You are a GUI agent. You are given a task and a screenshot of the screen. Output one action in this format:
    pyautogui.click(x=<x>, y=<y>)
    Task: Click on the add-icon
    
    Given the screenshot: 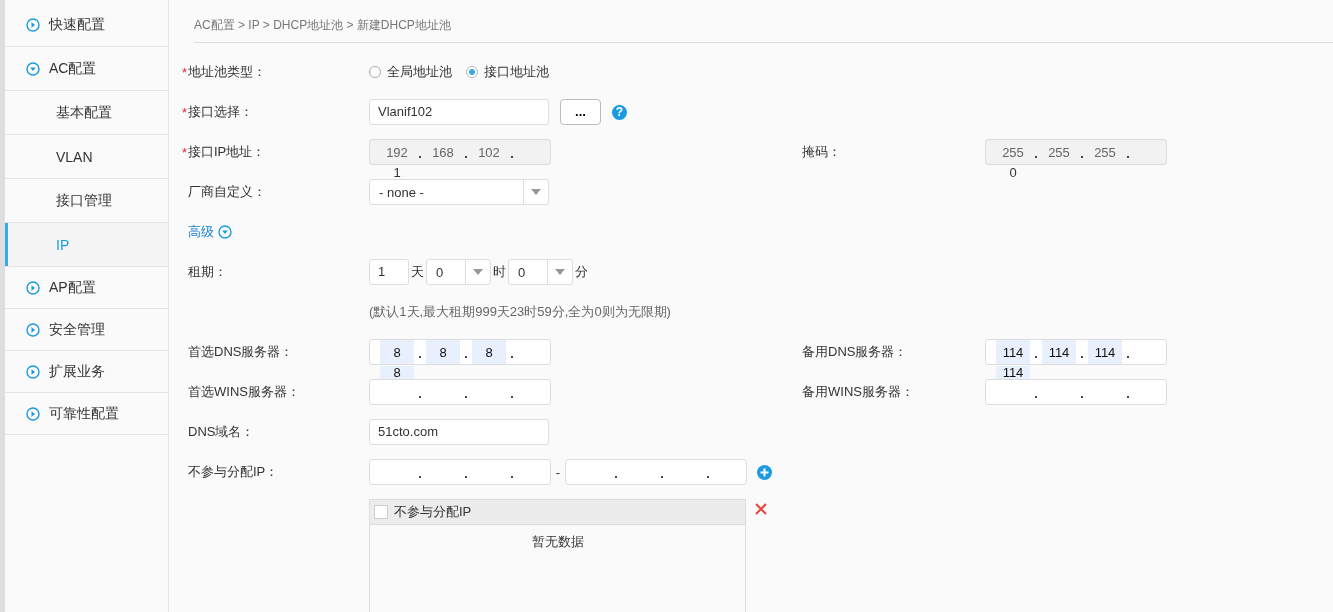 What is the action you would take?
    pyautogui.click(x=764, y=472)
    